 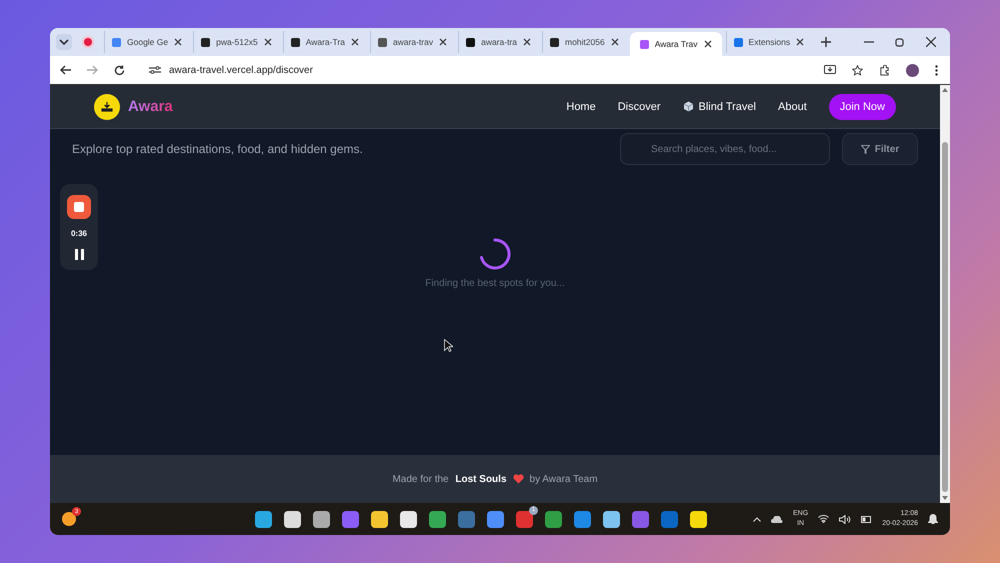 What do you see at coordinates (865, 149) in the screenshot?
I see `filter-icon` at bounding box center [865, 149].